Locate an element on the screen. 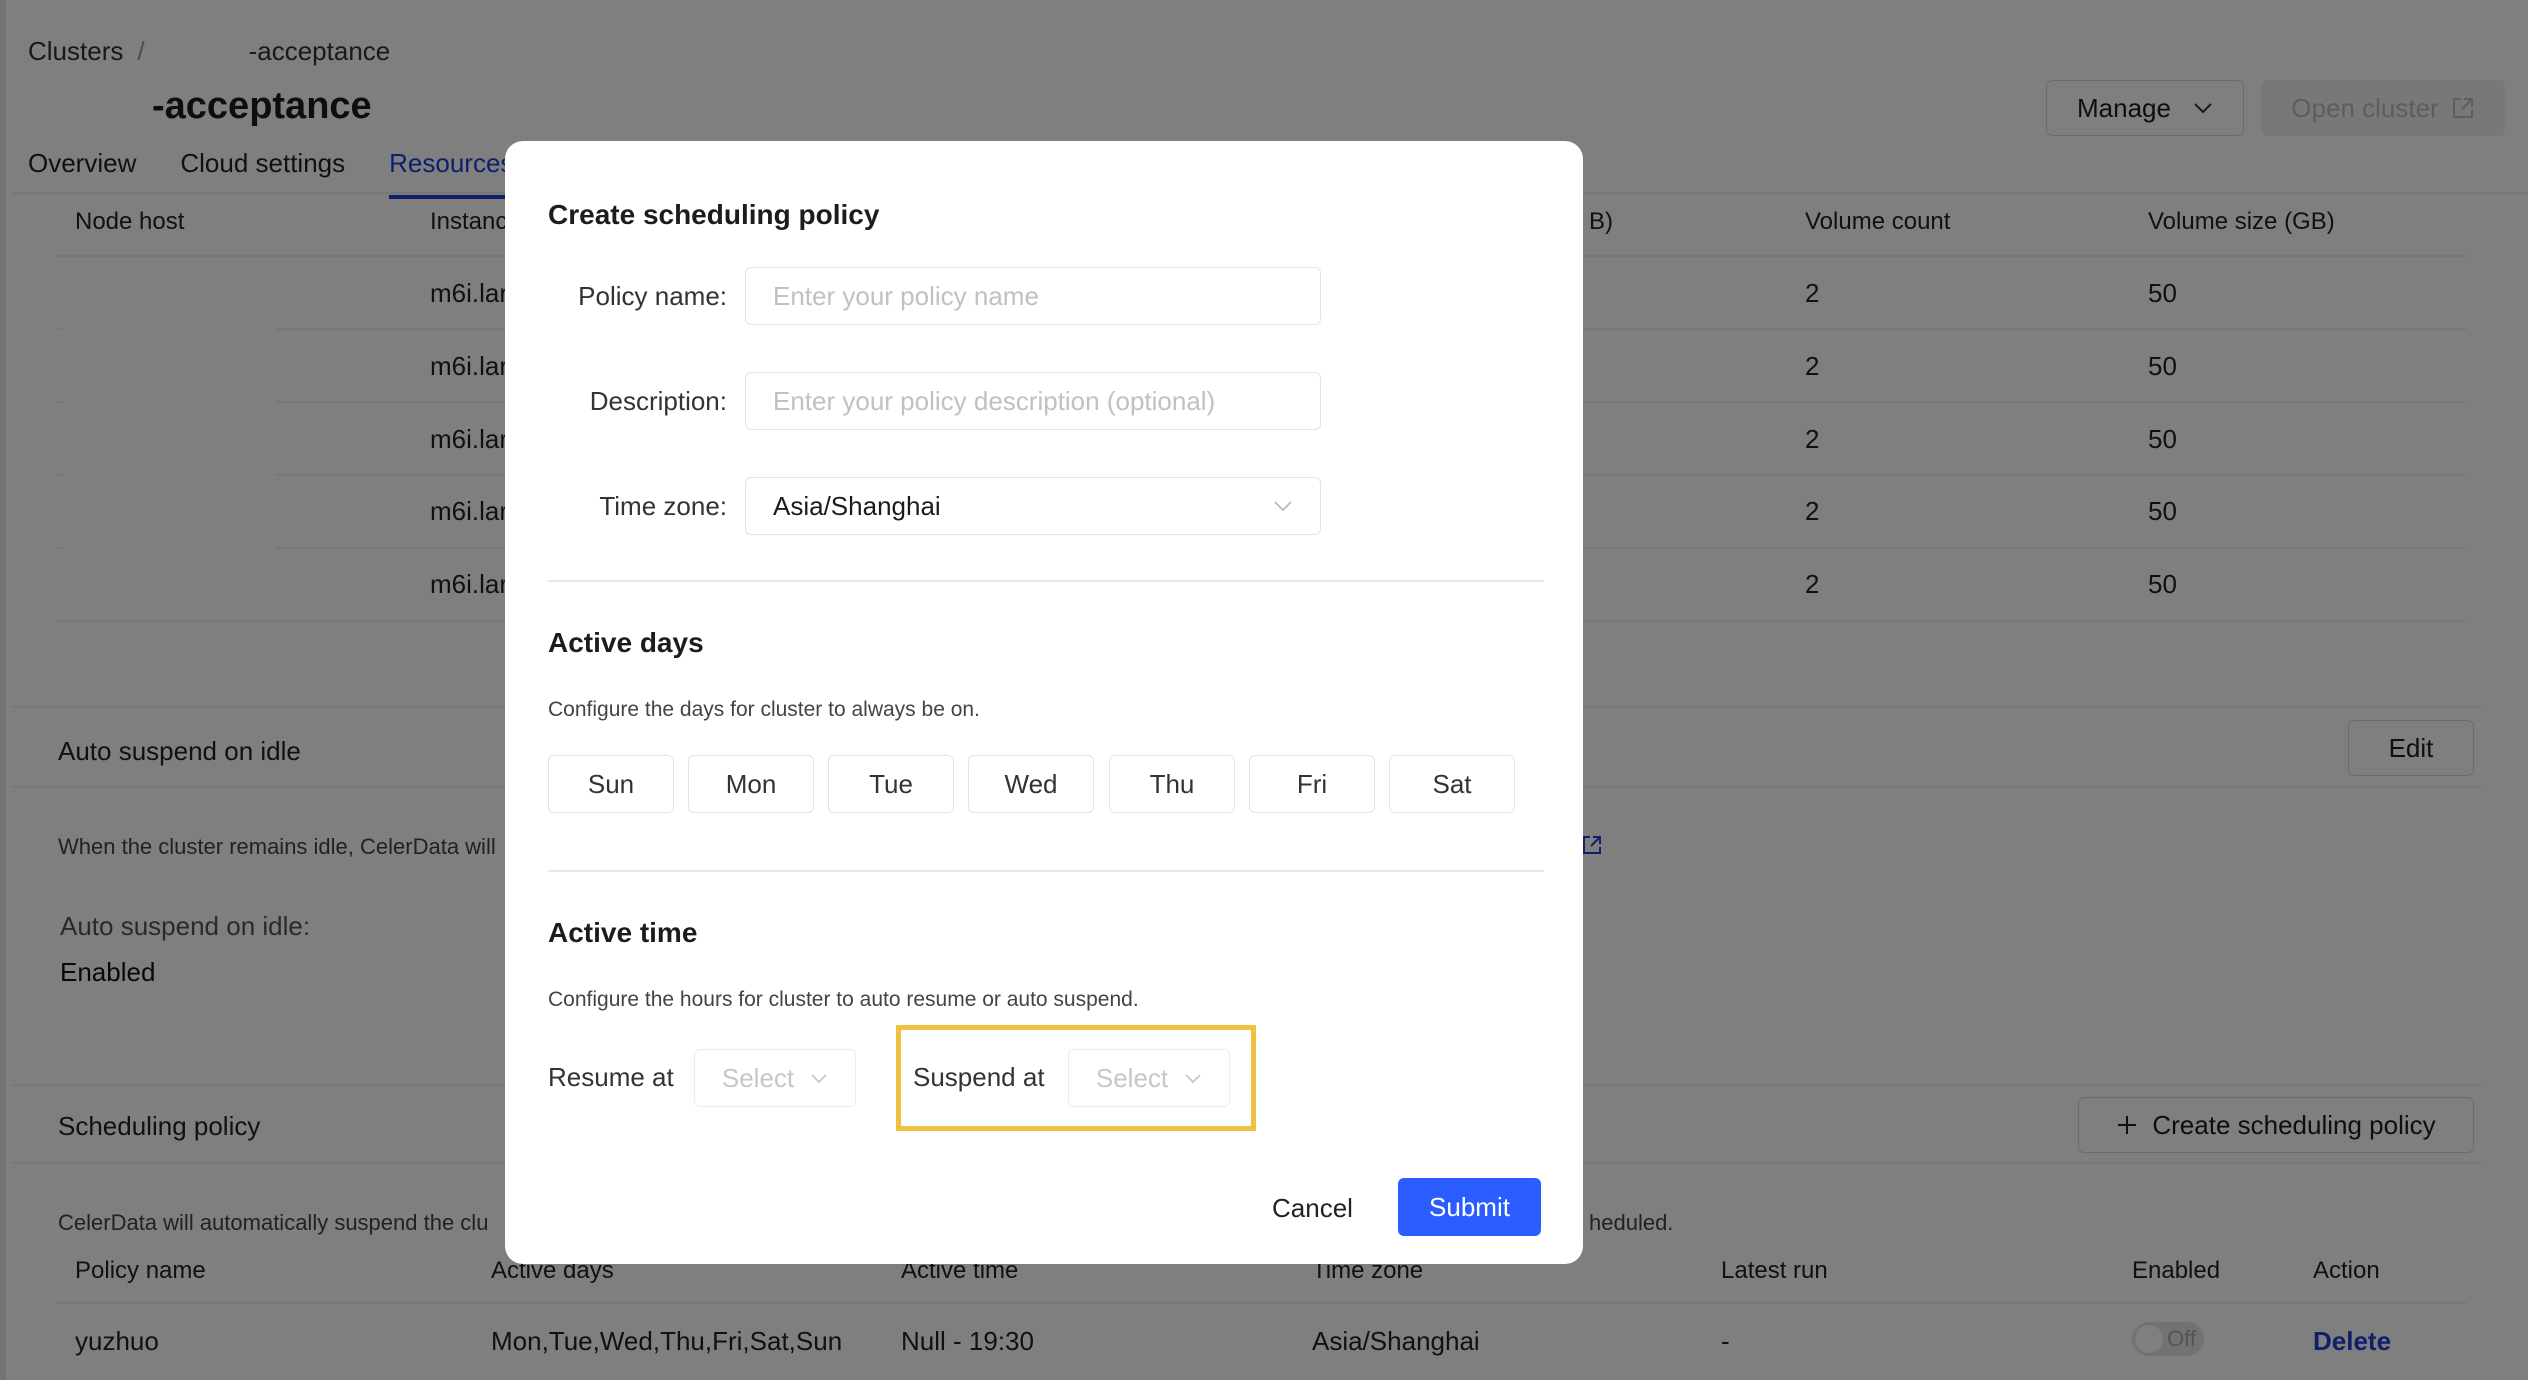 Image resolution: width=2528 pixels, height=1380 pixels. day-button-sun: Sun is located at coordinates (611, 784).